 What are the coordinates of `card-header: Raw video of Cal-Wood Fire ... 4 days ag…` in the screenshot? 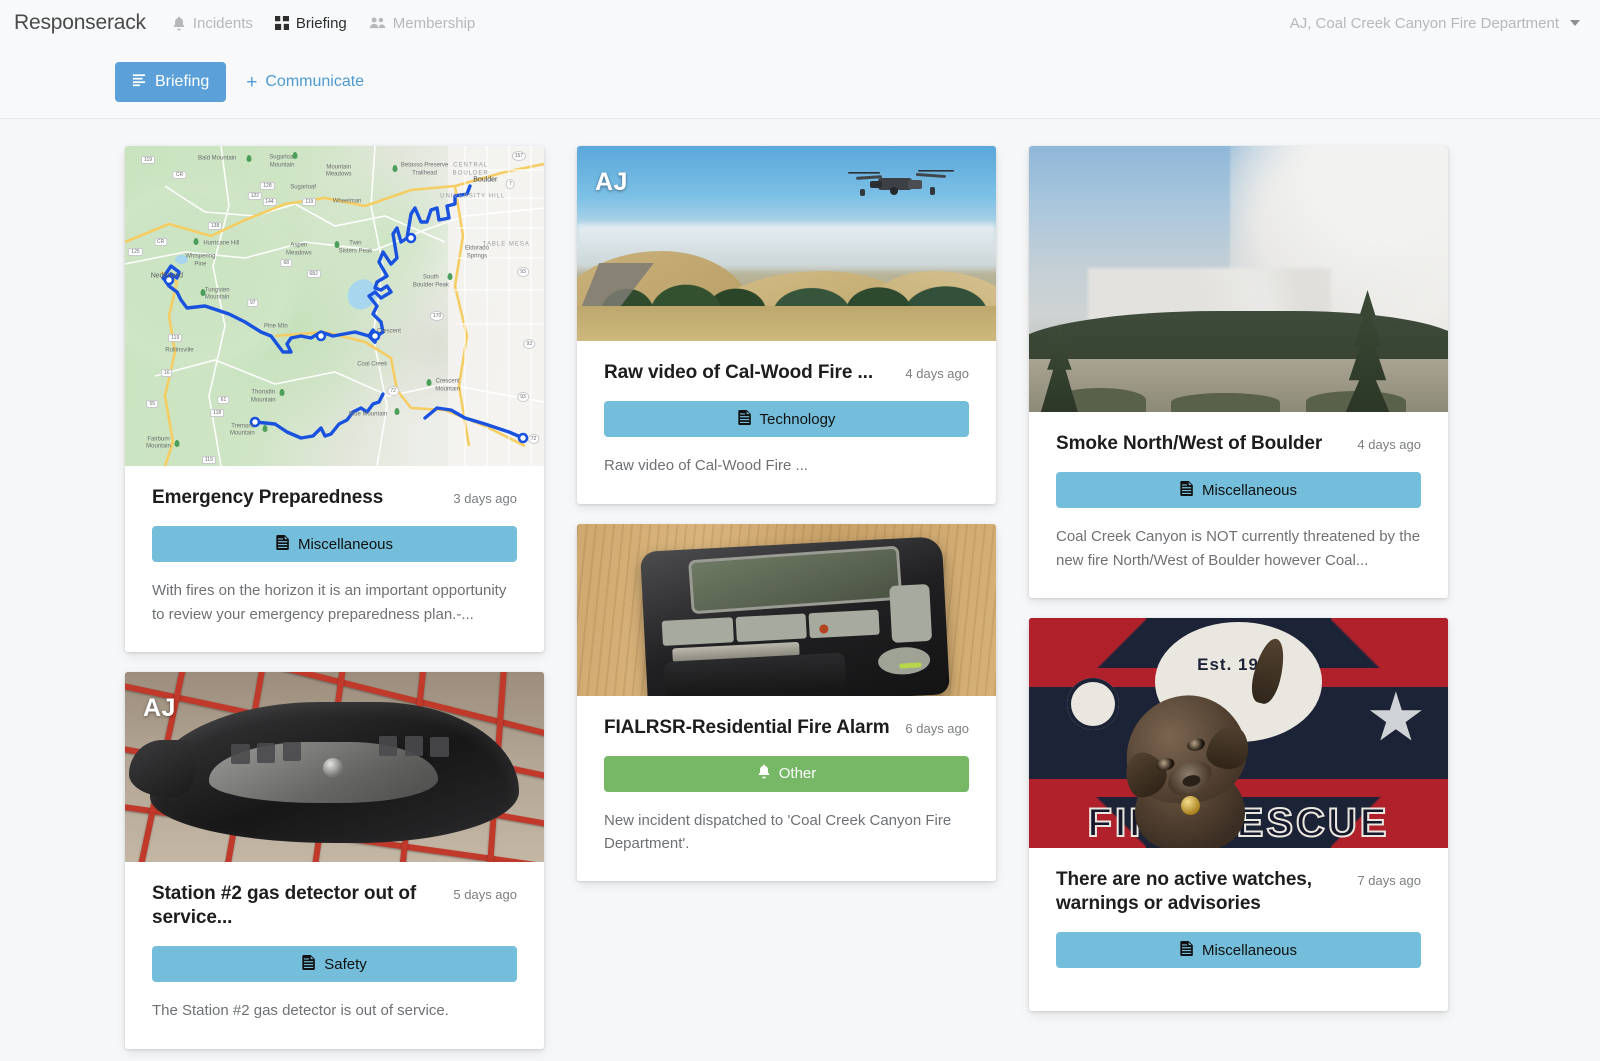 It's located at (786, 373).